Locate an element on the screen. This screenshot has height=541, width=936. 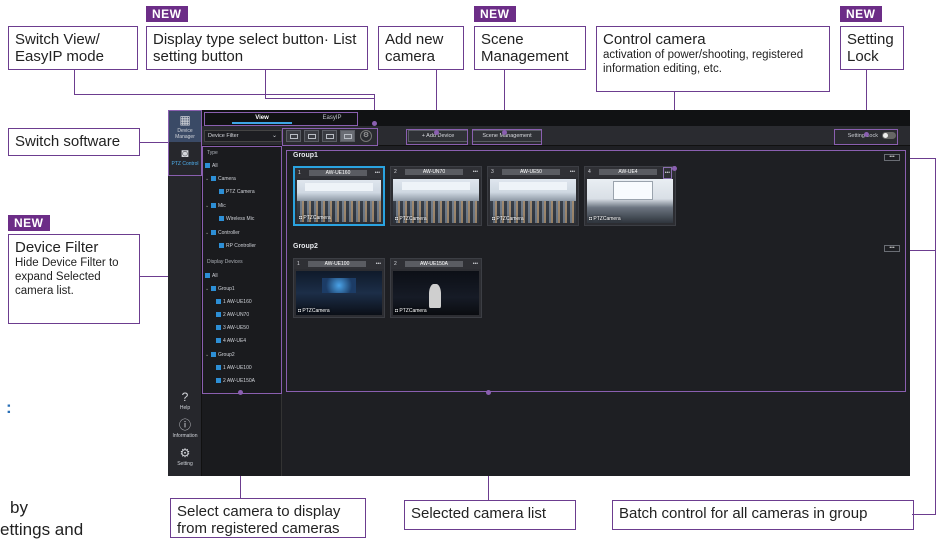
highlight-tabs is located at coordinates (281, 119).